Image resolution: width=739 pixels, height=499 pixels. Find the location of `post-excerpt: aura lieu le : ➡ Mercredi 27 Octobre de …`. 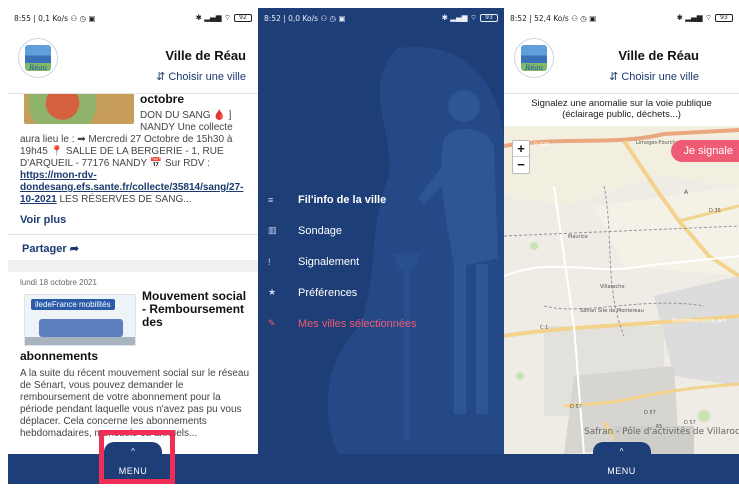

post-excerpt: aura lieu le : ➡ Mercredi 27 Octobre de … is located at coordinates (135, 170).